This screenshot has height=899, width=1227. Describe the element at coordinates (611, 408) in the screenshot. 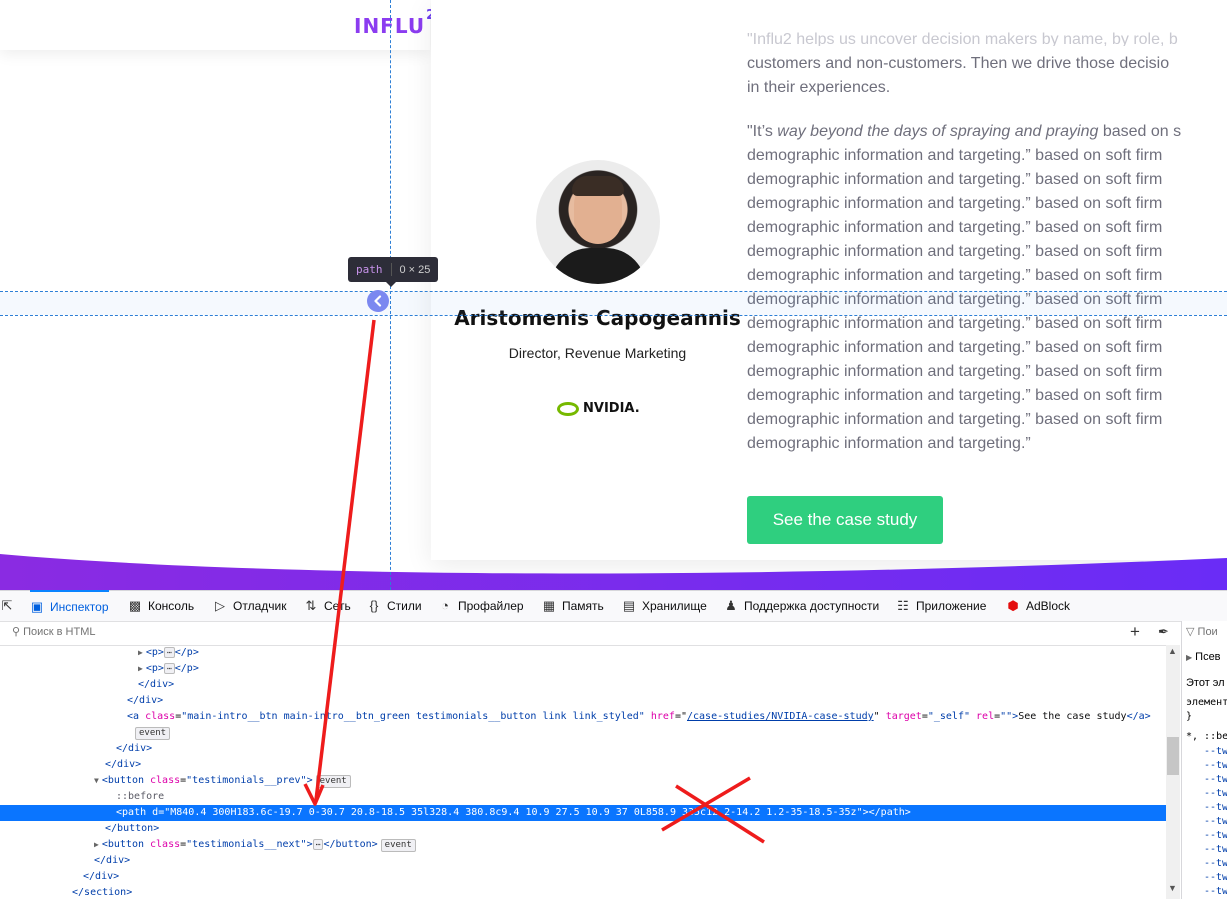

I see `nvidia-wordmark: NVIDIA.` at that location.